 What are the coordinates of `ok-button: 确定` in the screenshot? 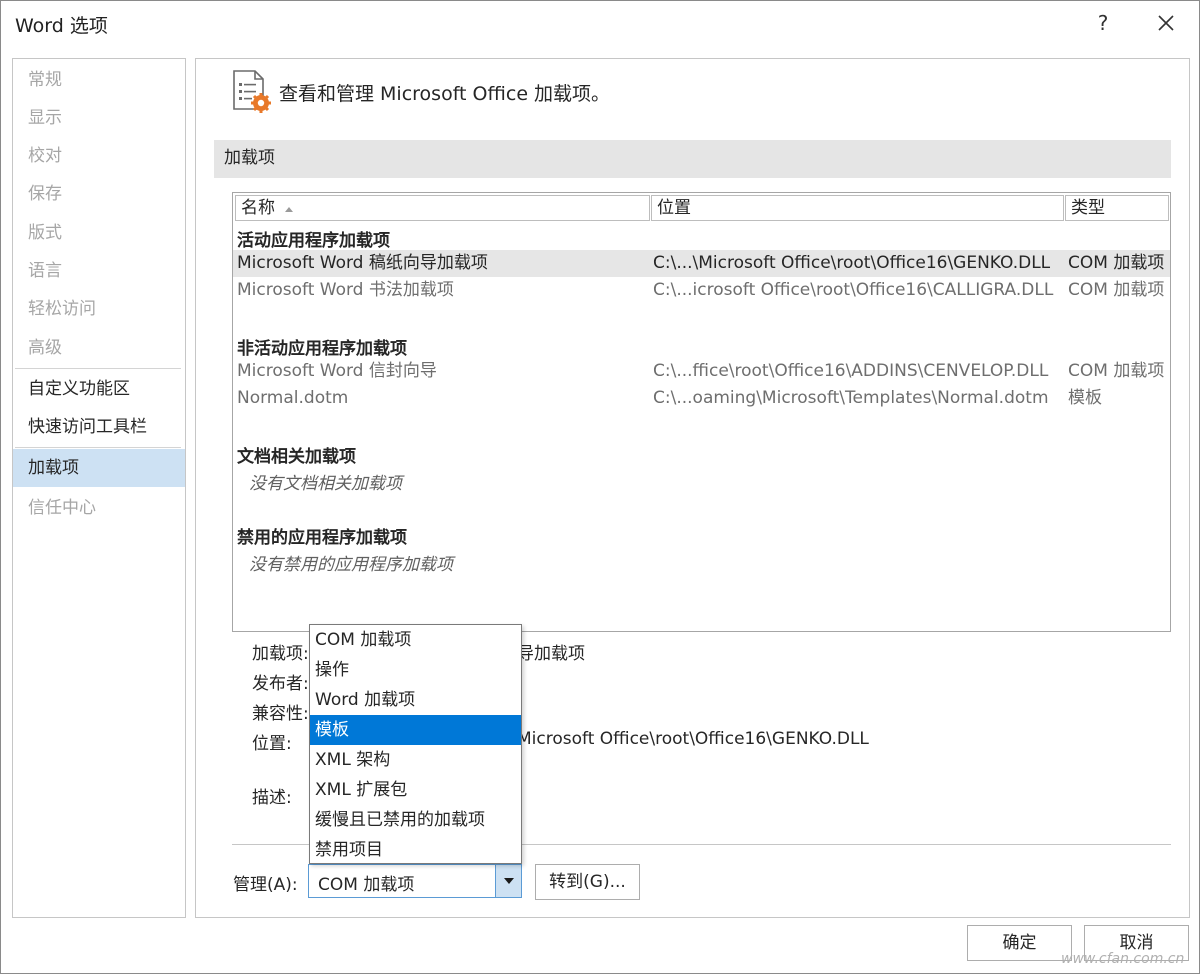 It's located at (1019, 943).